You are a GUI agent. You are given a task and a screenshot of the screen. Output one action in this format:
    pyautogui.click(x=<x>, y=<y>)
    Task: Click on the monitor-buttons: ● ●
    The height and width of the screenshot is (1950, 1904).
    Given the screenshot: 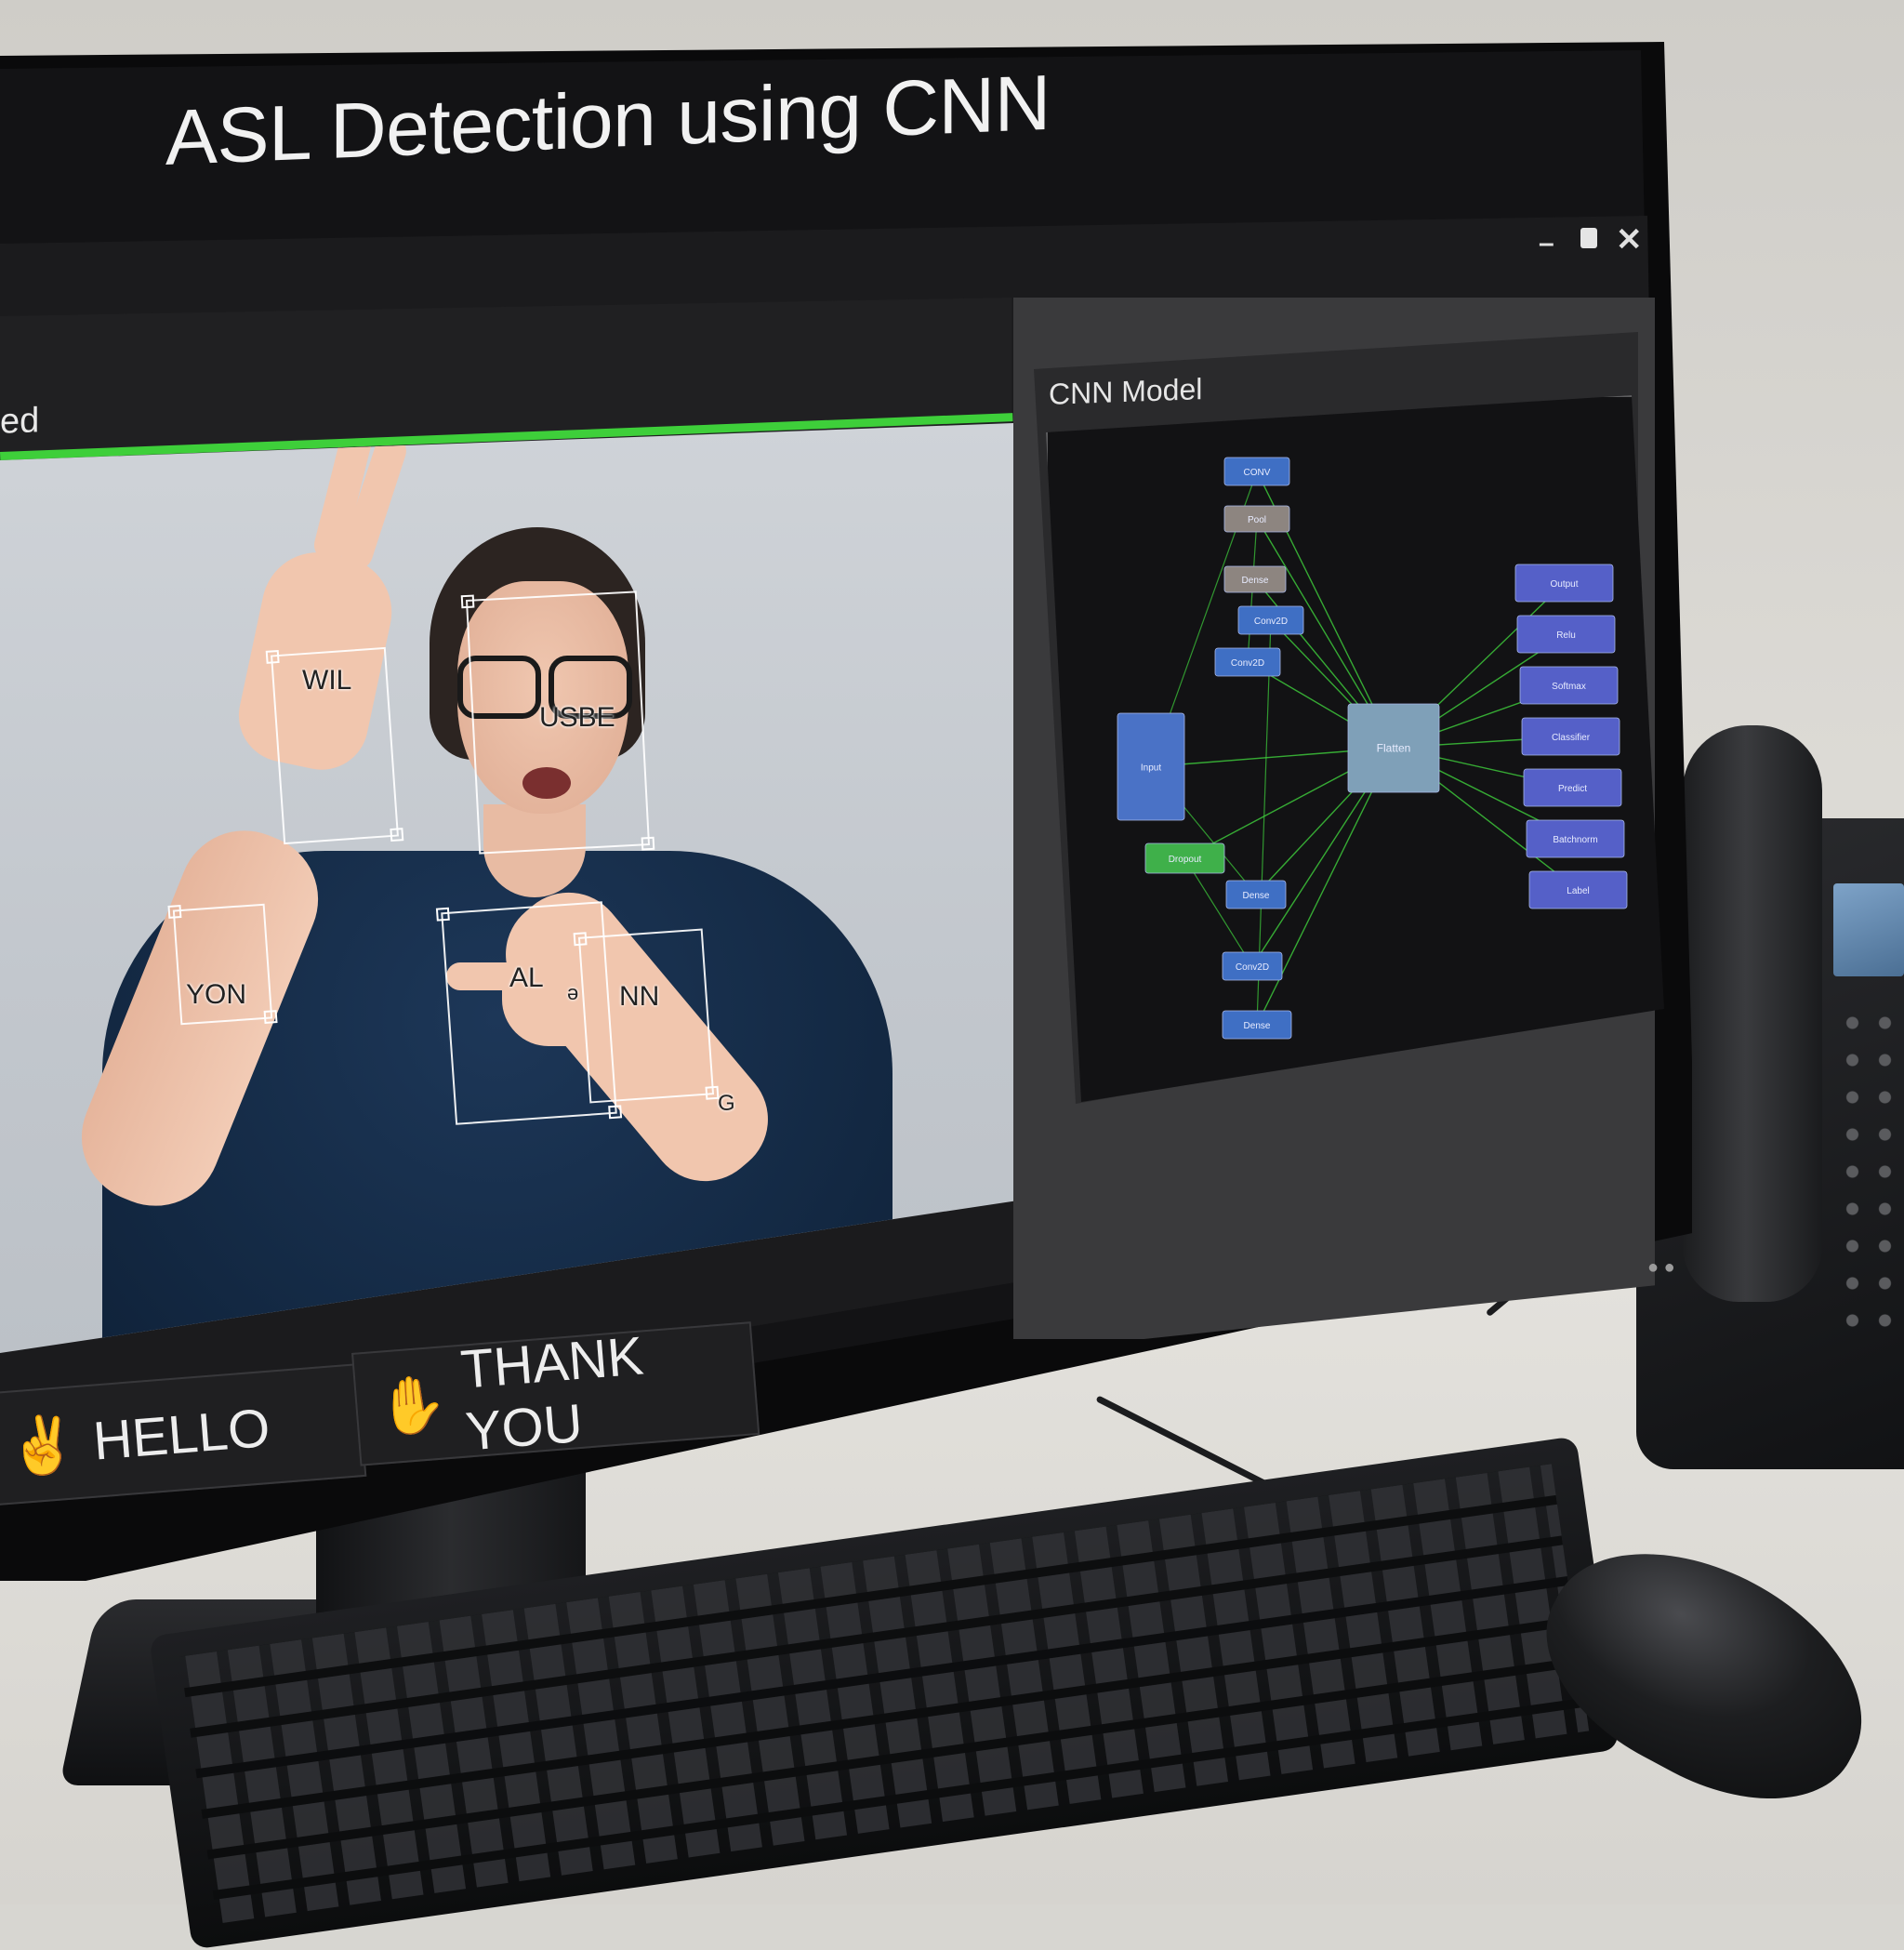 What is the action you would take?
    pyautogui.click(x=1661, y=1268)
    